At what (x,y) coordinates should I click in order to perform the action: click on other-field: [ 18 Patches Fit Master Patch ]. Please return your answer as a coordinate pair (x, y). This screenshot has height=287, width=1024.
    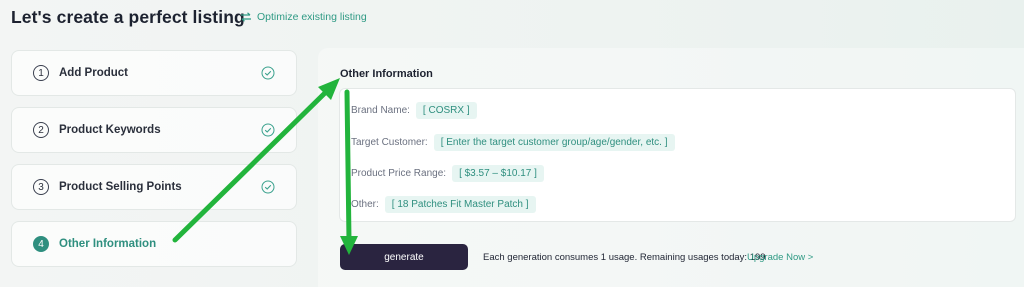
    Looking at the image, I should click on (460, 204).